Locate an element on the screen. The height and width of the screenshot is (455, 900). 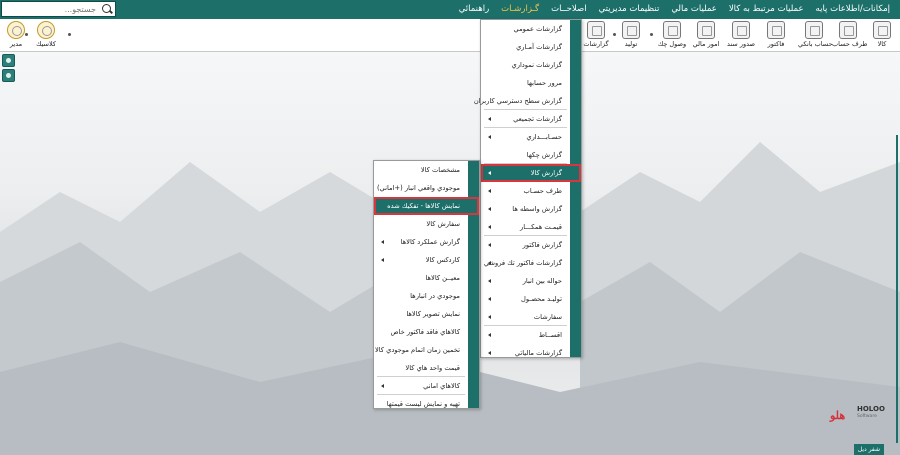
menu-item-accounting: حسـابـــداري is located at coordinates (531, 137).